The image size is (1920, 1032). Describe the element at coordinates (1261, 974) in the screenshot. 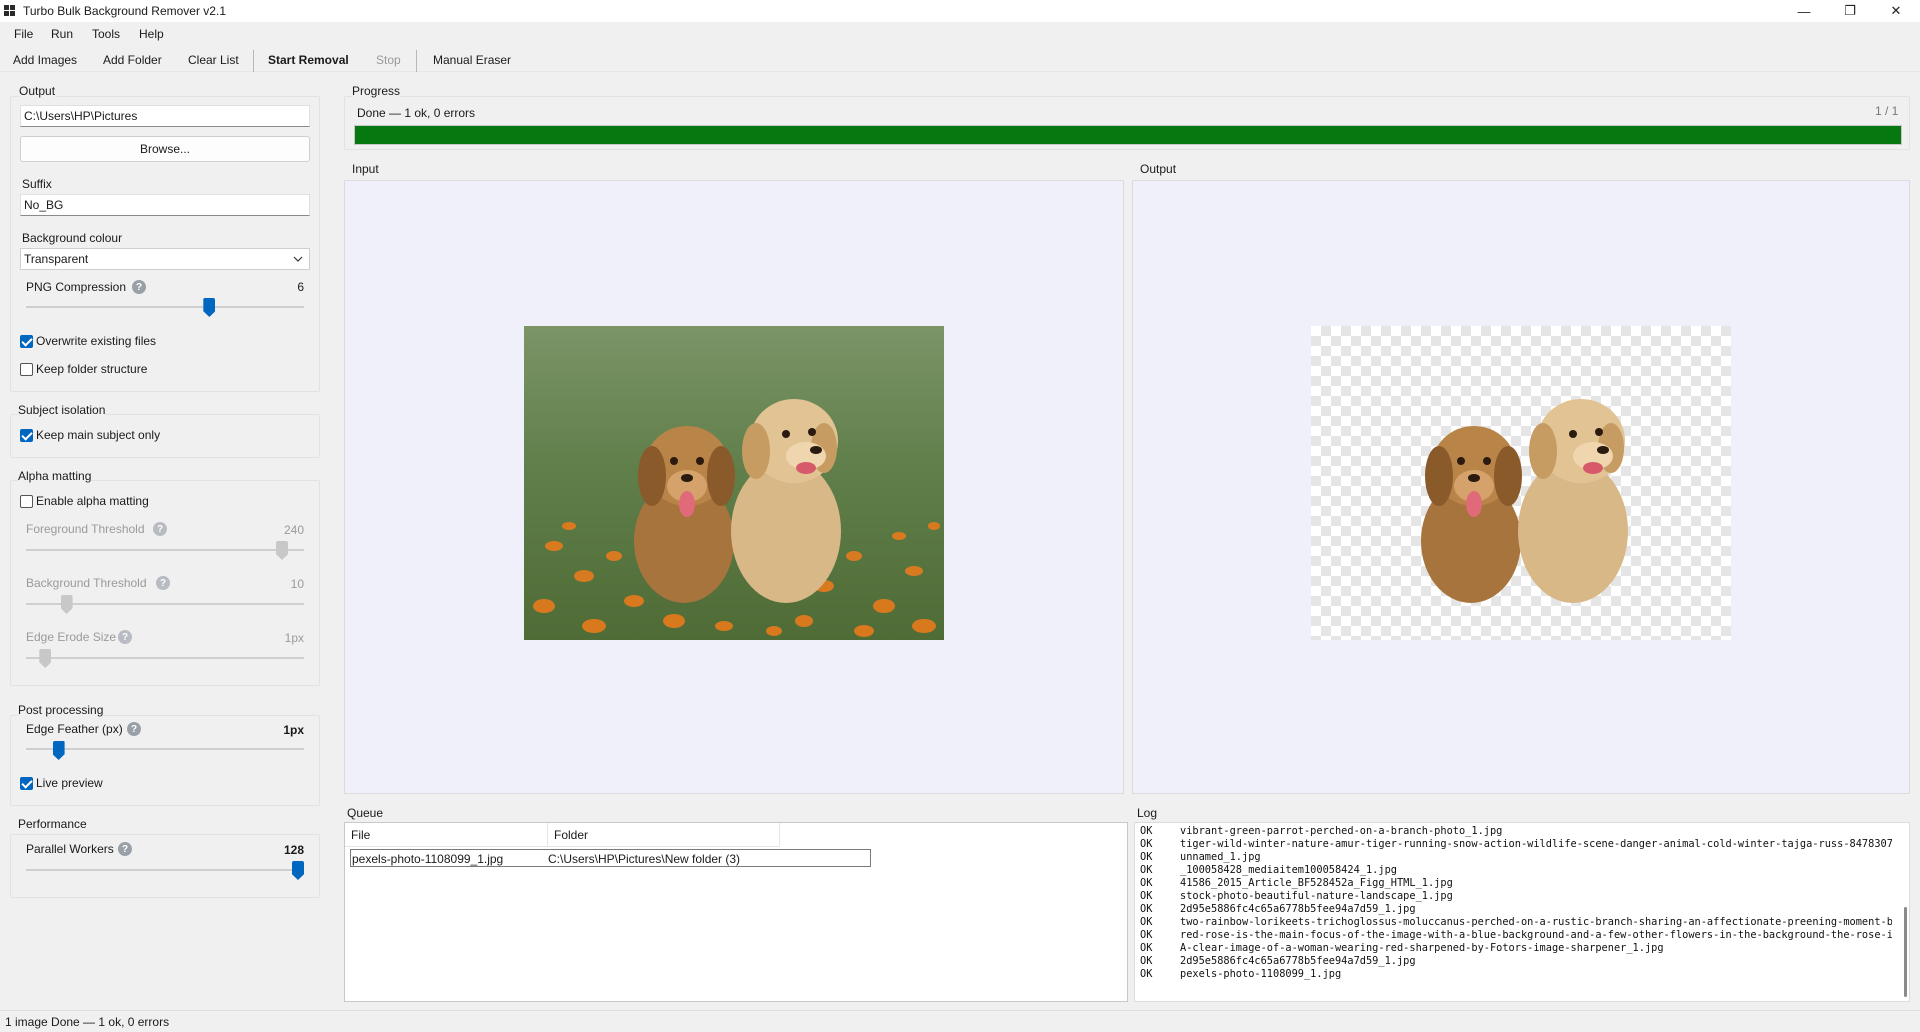

I see `log-filename: pexels-photo-1108099_1.jpg` at that location.